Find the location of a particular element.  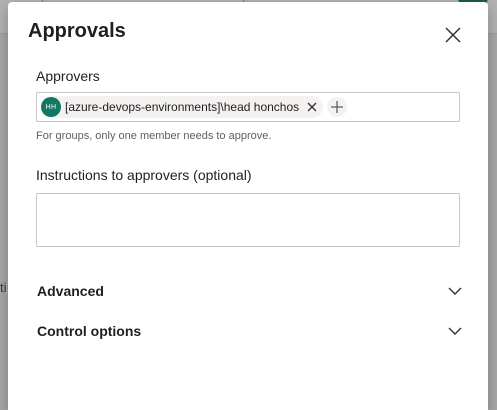

section-control-options-label: Control options is located at coordinates (89, 331).